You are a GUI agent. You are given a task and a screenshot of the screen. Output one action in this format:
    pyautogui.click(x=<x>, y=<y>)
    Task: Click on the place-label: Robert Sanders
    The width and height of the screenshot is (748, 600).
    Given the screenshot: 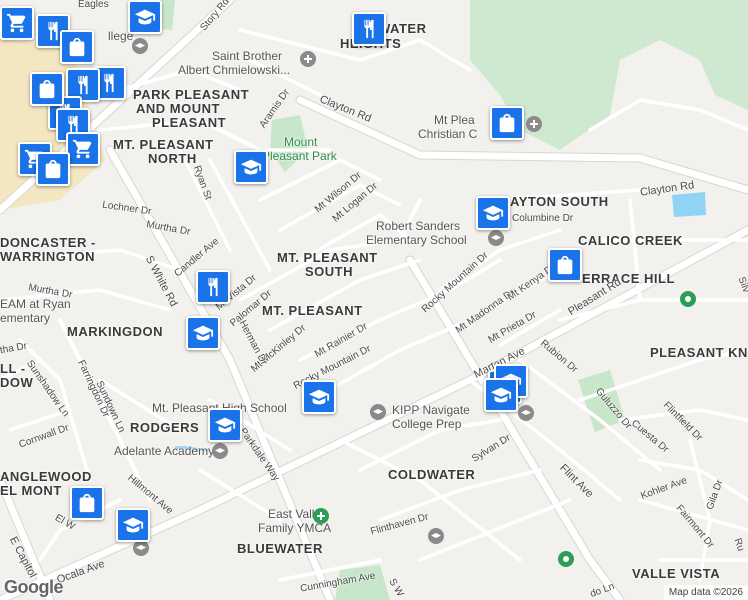 What is the action you would take?
    pyautogui.click(x=418, y=226)
    